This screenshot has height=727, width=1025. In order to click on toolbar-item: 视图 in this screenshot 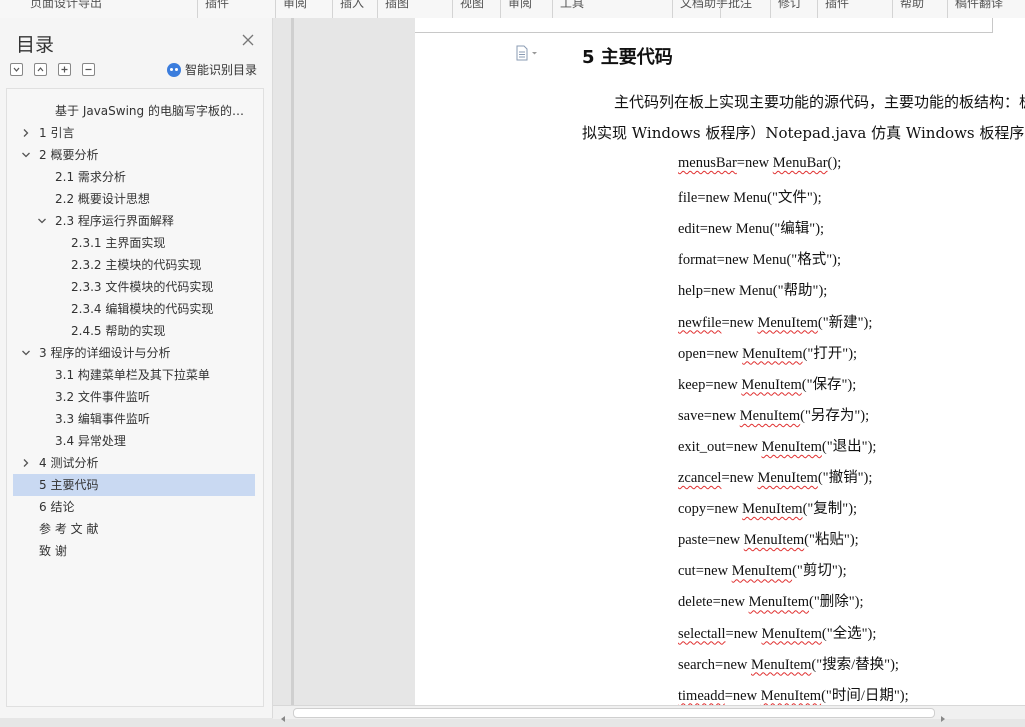, I will do `click(472, 5)`.